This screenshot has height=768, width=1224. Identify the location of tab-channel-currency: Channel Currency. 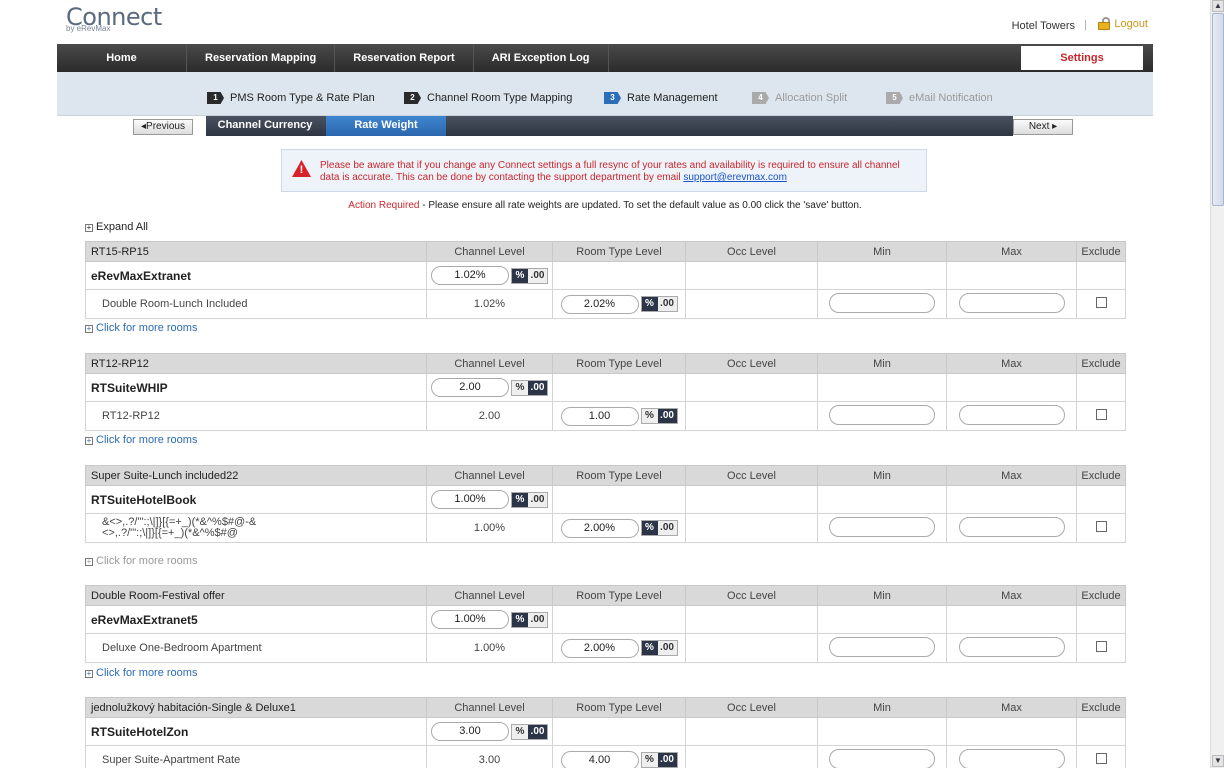
(265, 126).